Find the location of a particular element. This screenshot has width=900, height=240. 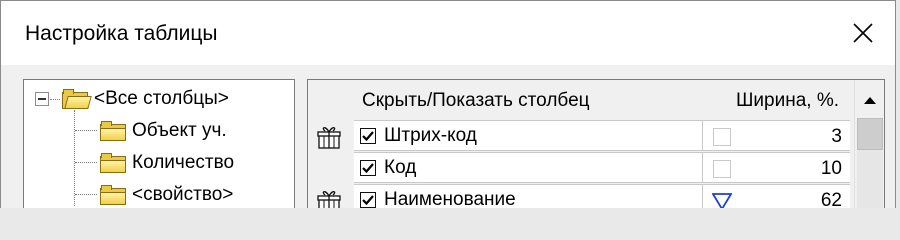

tree-item-all-columns: <Все столбцы> is located at coordinates (145, 99).